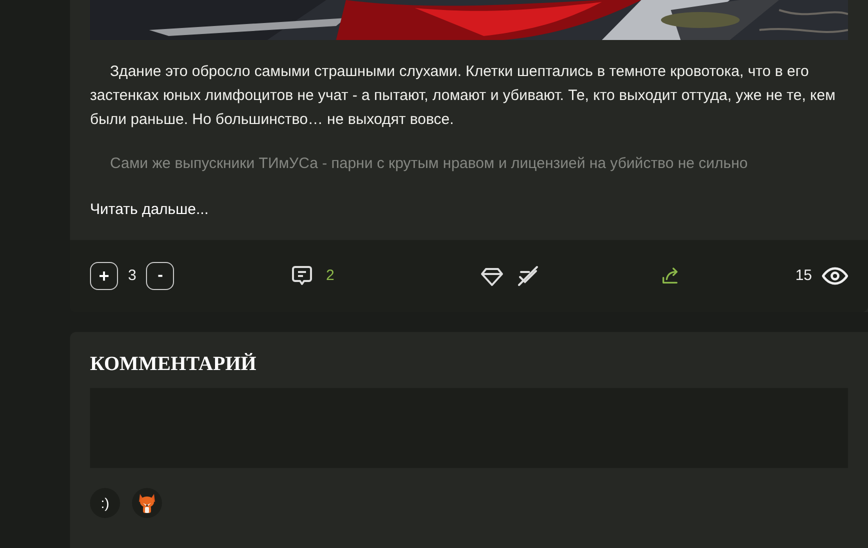 This screenshot has width=868, height=548. What do you see at coordinates (132, 276) in the screenshot?
I see `rating-count: 3` at bounding box center [132, 276].